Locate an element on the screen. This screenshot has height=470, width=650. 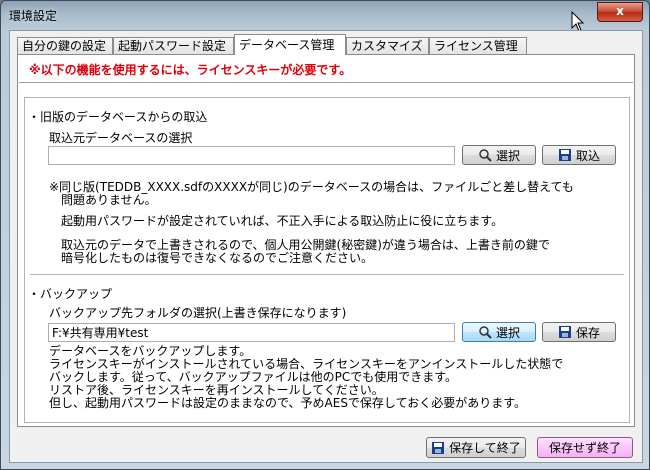
import-button-label: 取込 is located at coordinates (587, 155).